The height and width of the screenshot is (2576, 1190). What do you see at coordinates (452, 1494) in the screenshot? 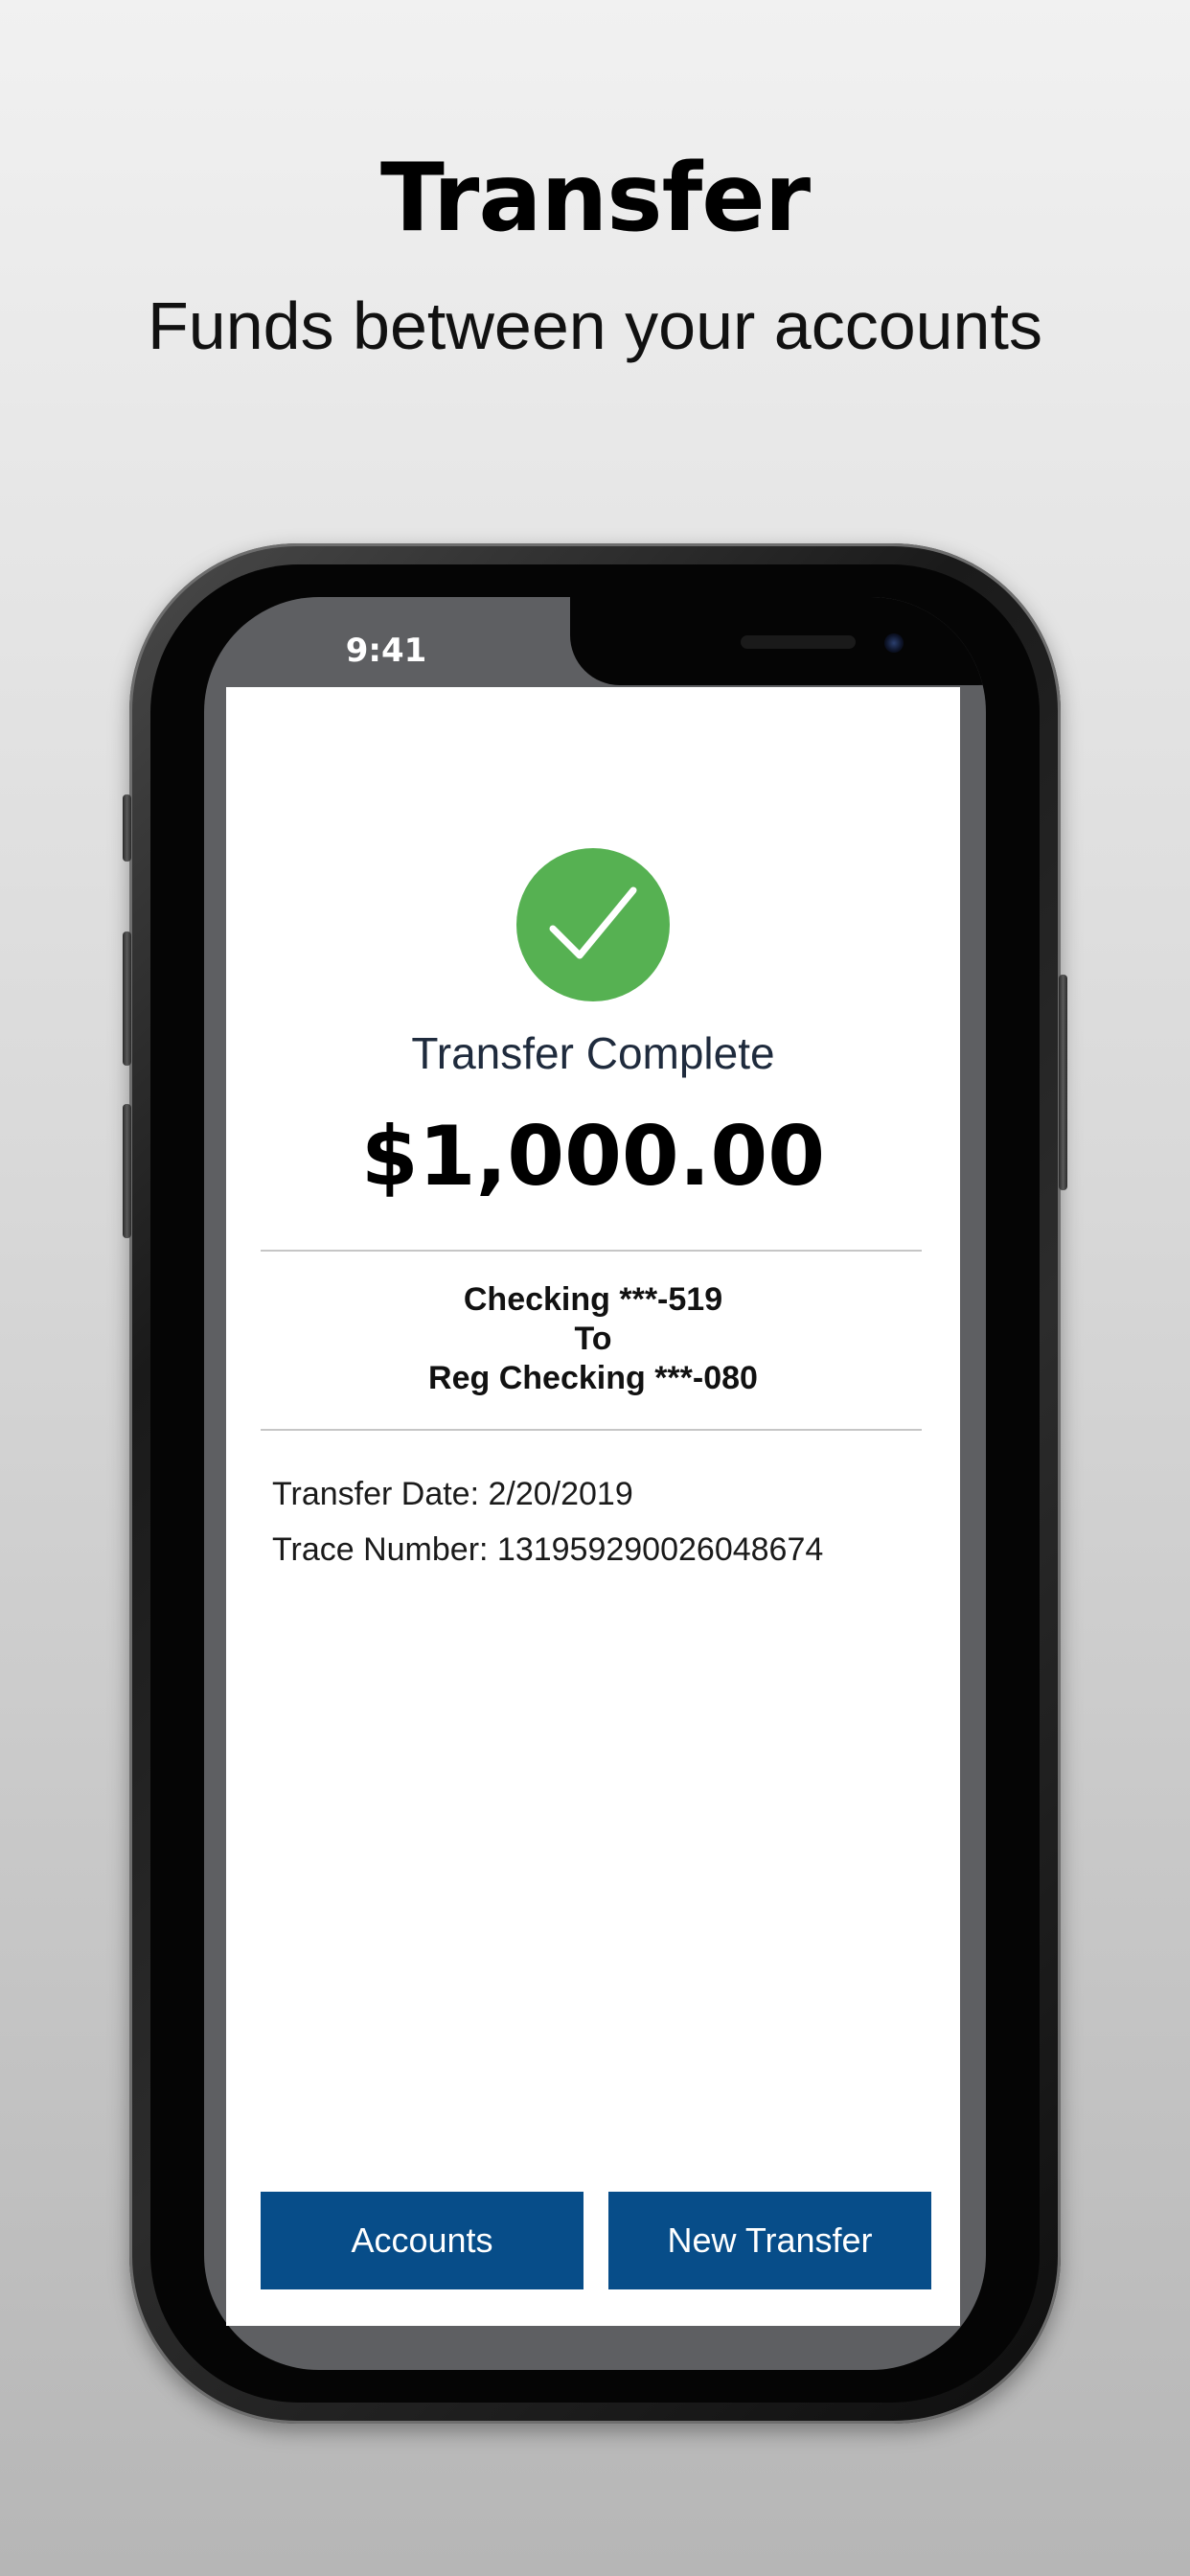
I see `transfer-date: Transfer Date: 2/20/2019` at bounding box center [452, 1494].